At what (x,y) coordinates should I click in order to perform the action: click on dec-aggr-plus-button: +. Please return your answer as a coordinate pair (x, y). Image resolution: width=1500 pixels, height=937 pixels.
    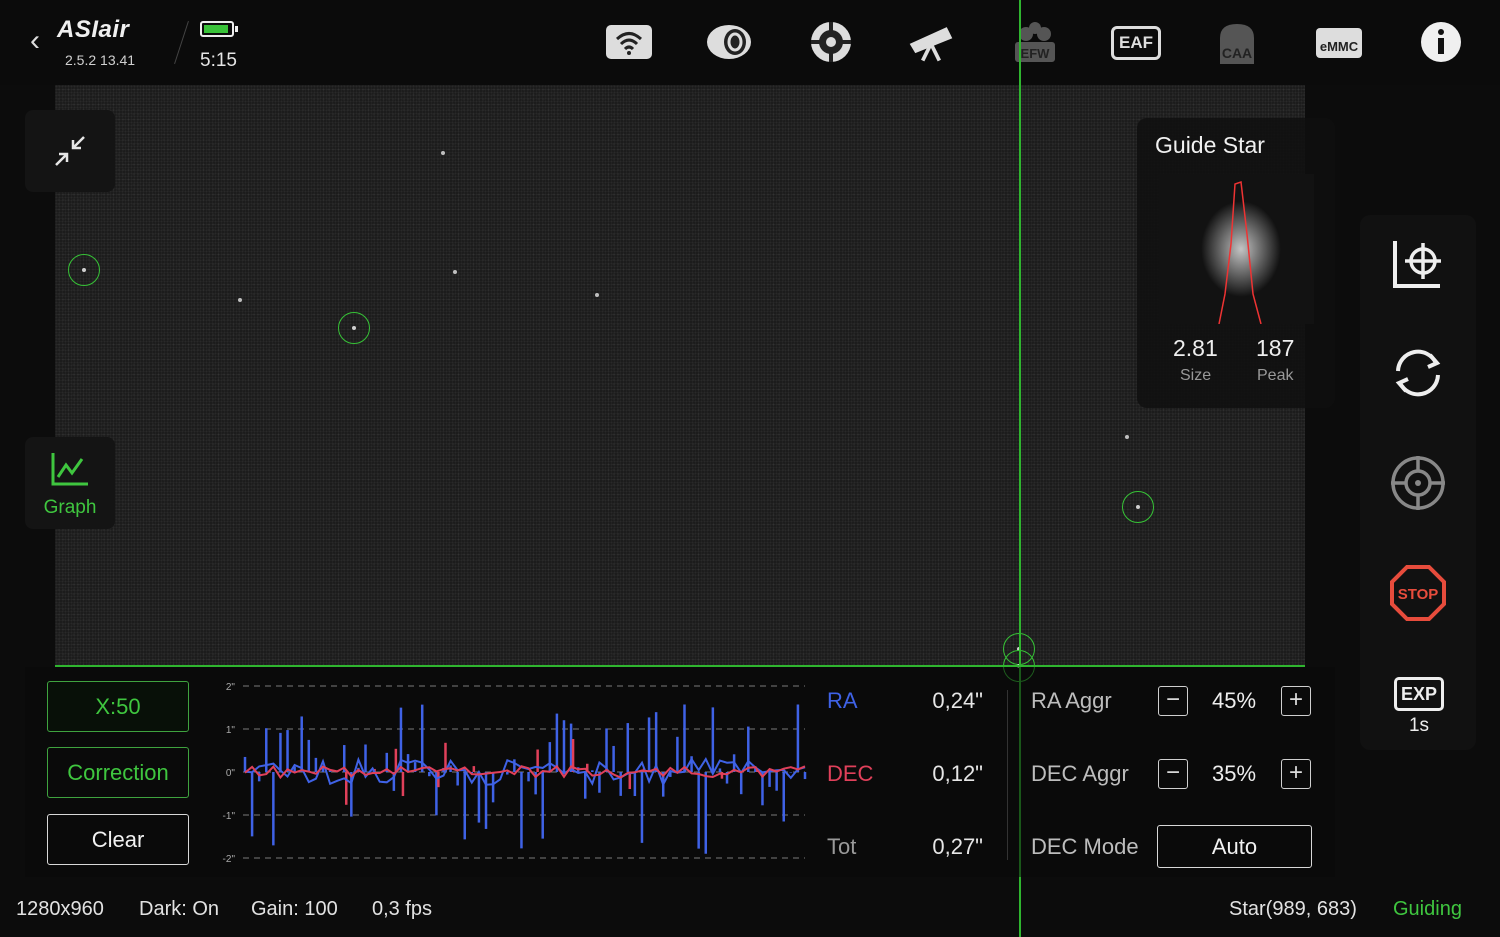
    Looking at the image, I should click on (1296, 774).